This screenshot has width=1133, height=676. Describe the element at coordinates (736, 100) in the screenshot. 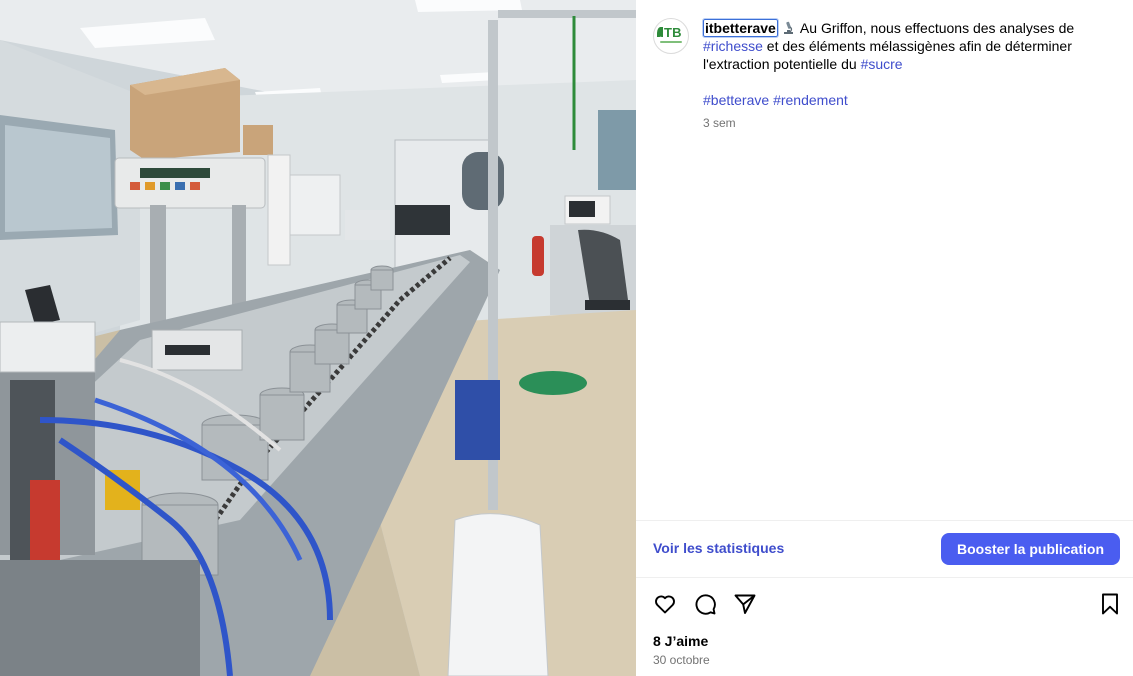

I see `hashtag-betterave: #betterave` at that location.